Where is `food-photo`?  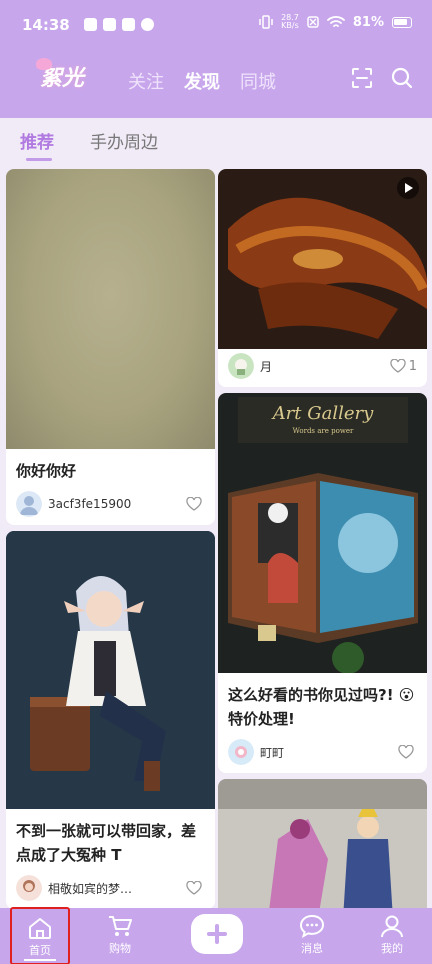 food-photo is located at coordinates (322, 259).